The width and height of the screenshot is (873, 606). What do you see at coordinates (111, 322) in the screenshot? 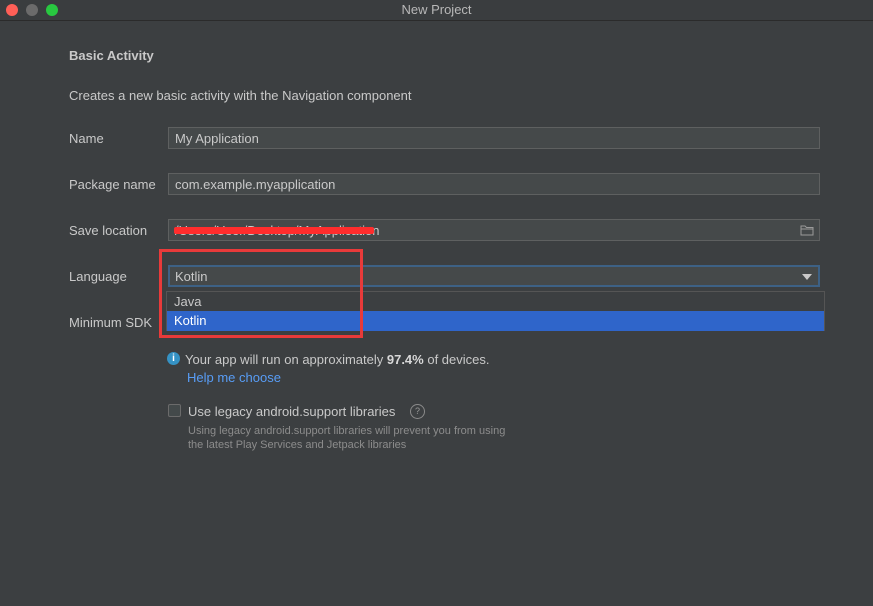
I see `minimum-sdk-label: Minimum SDK` at bounding box center [111, 322].